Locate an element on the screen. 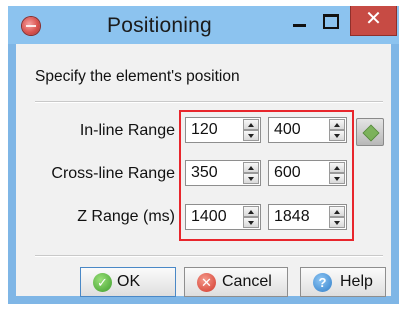  z-range-to-value: 1848 is located at coordinates (292, 216).